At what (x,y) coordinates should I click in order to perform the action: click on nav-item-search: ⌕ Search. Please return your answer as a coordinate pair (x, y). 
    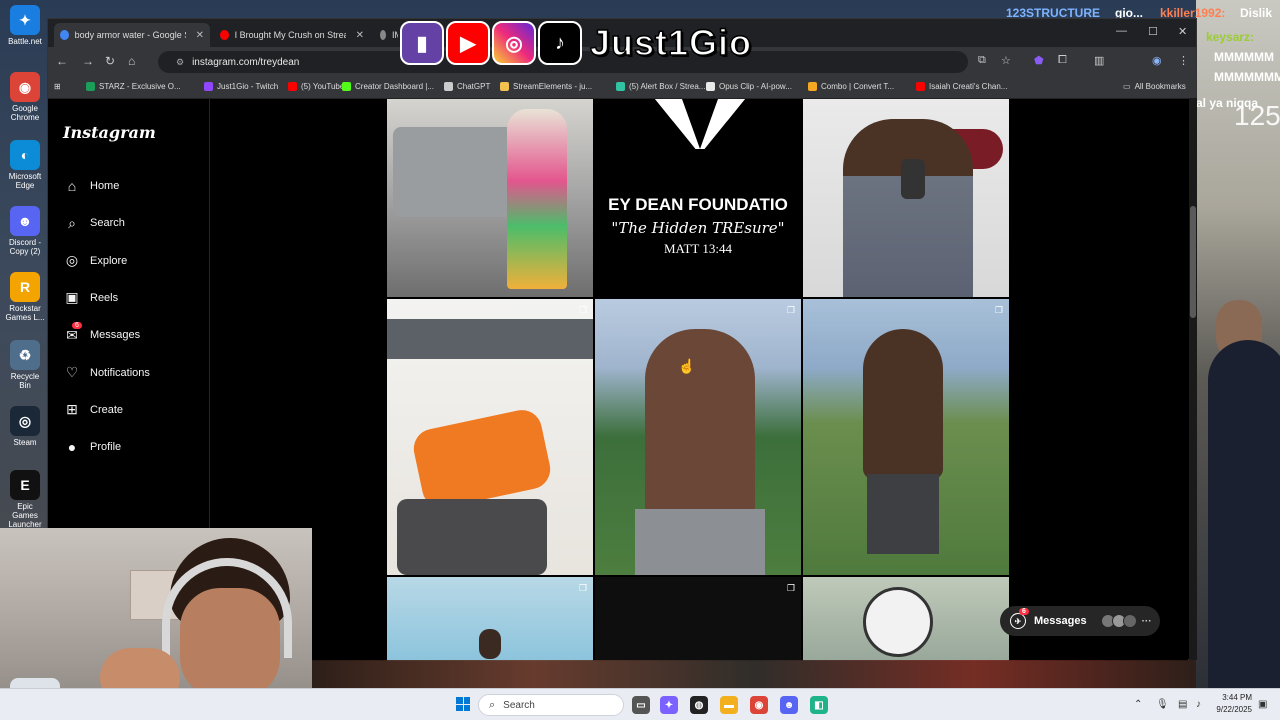
    Looking at the image, I should click on (132, 223).